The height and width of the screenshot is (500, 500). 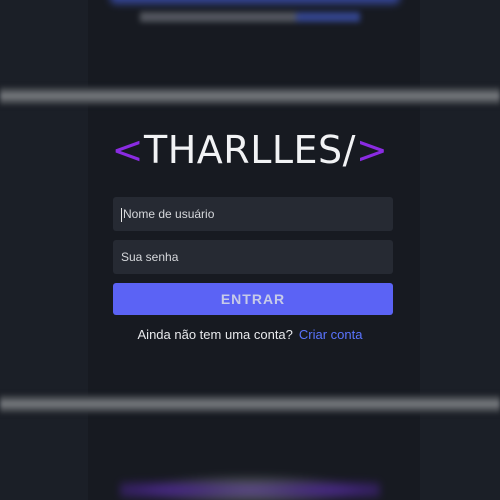 I want to click on blurred-divider-top, so click(x=250, y=96).